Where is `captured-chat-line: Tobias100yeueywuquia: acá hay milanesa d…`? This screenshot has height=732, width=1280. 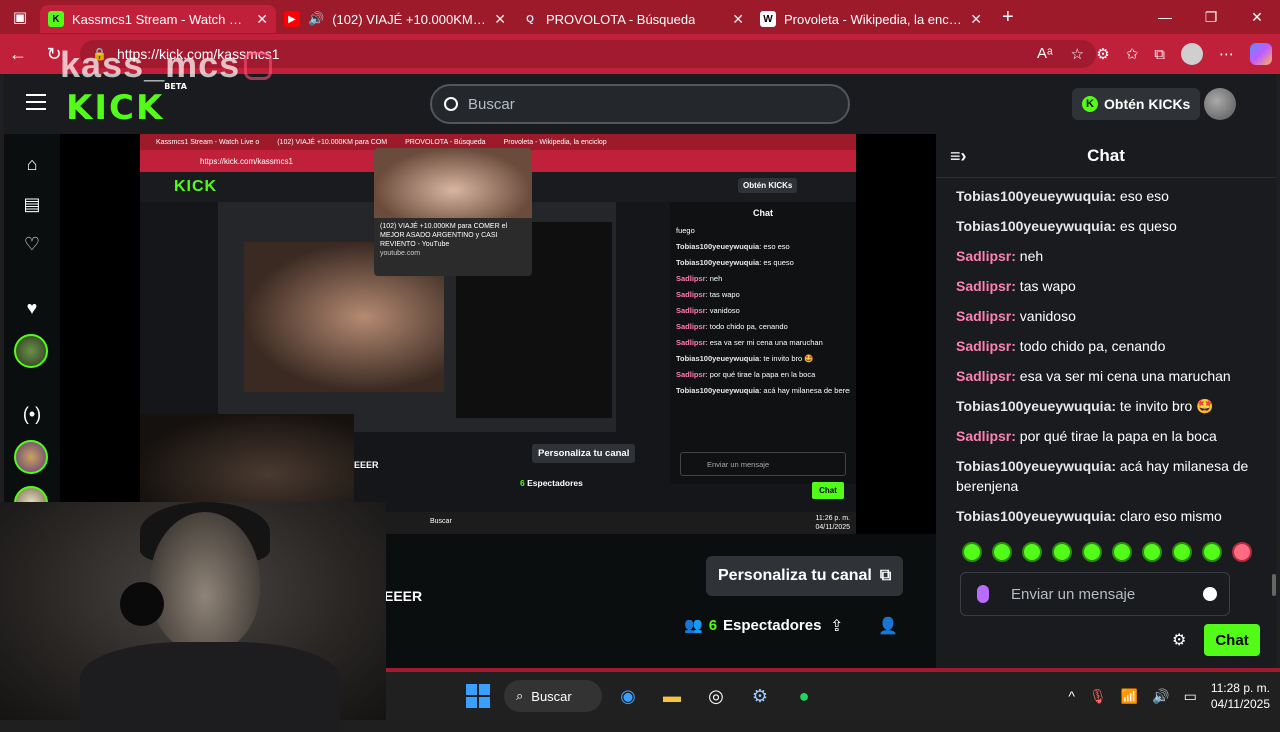 captured-chat-line: Tobias100yeueywuquia: acá hay milanesa d… is located at coordinates (763, 390).